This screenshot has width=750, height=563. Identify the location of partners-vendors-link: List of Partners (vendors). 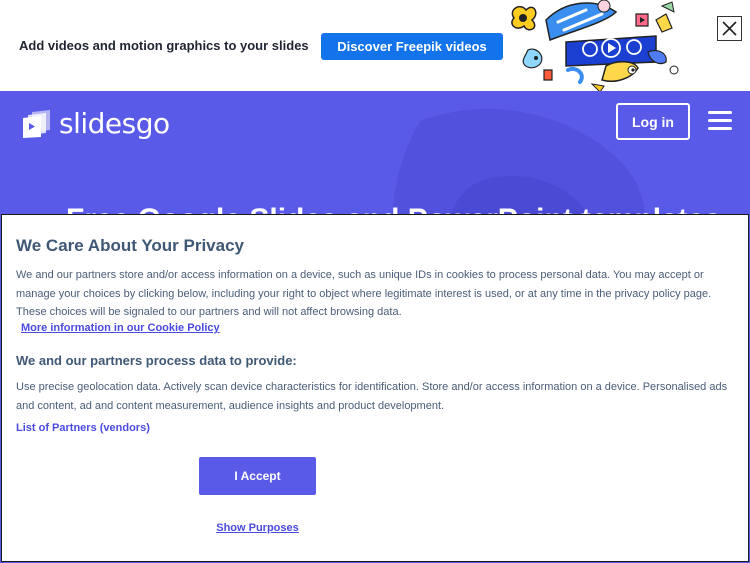
(83, 428).